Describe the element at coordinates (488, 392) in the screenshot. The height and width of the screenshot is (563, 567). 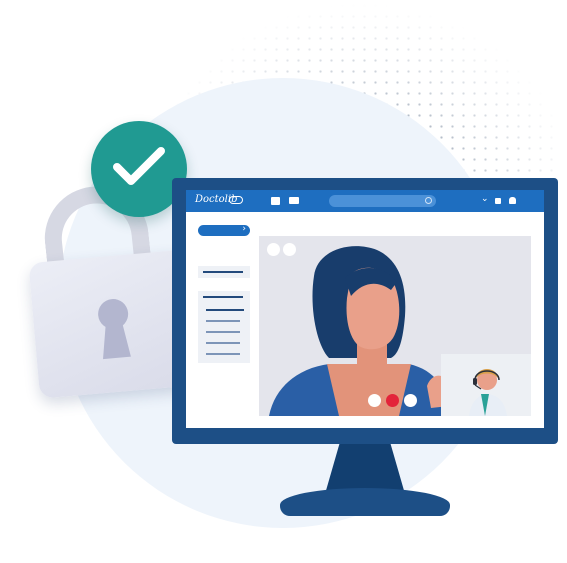
I see `doctor-figure` at that location.